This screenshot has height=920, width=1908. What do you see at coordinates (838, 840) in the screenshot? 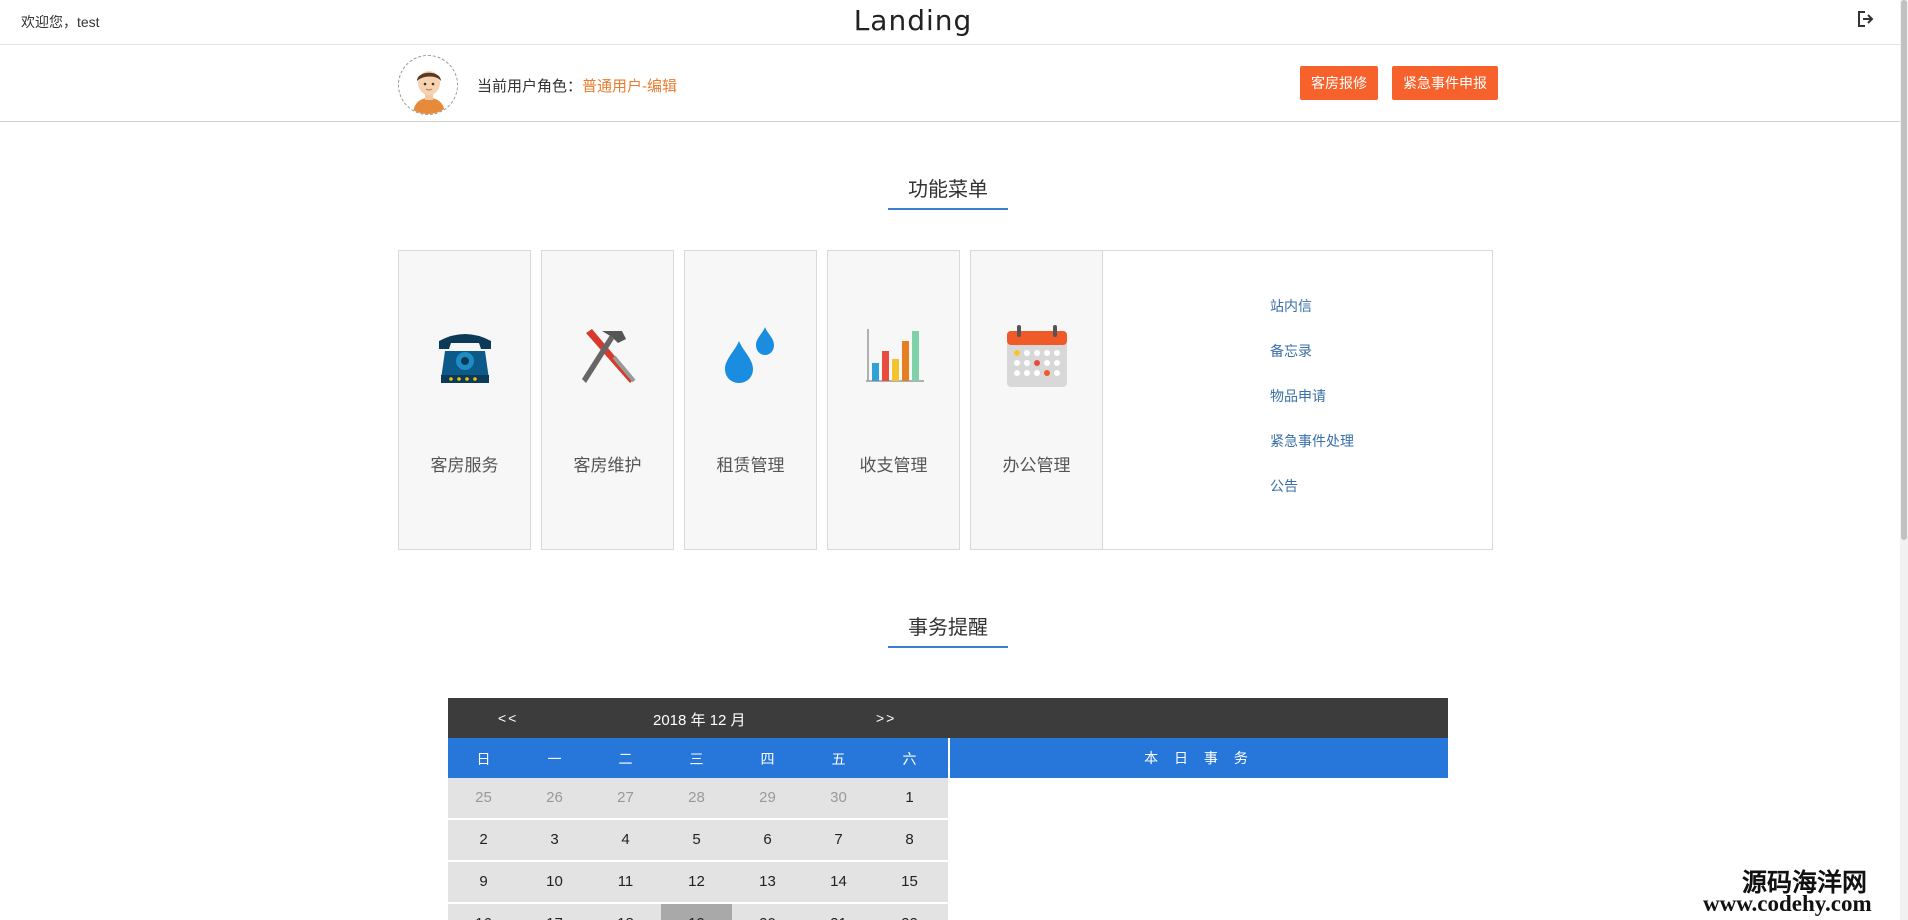
I see `calendar-day: 7` at bounding box center [838, 840].